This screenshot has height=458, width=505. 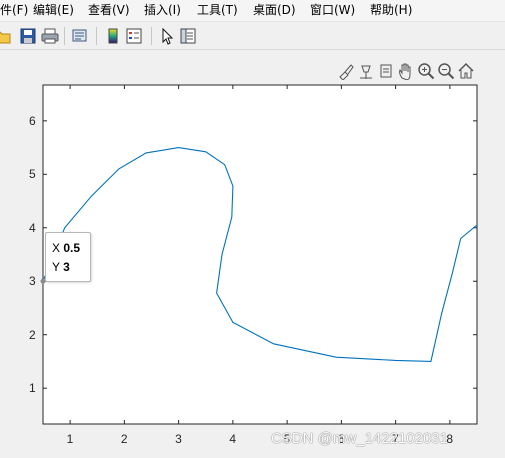 I want to click on link-icon, so click(x=386, y=71).